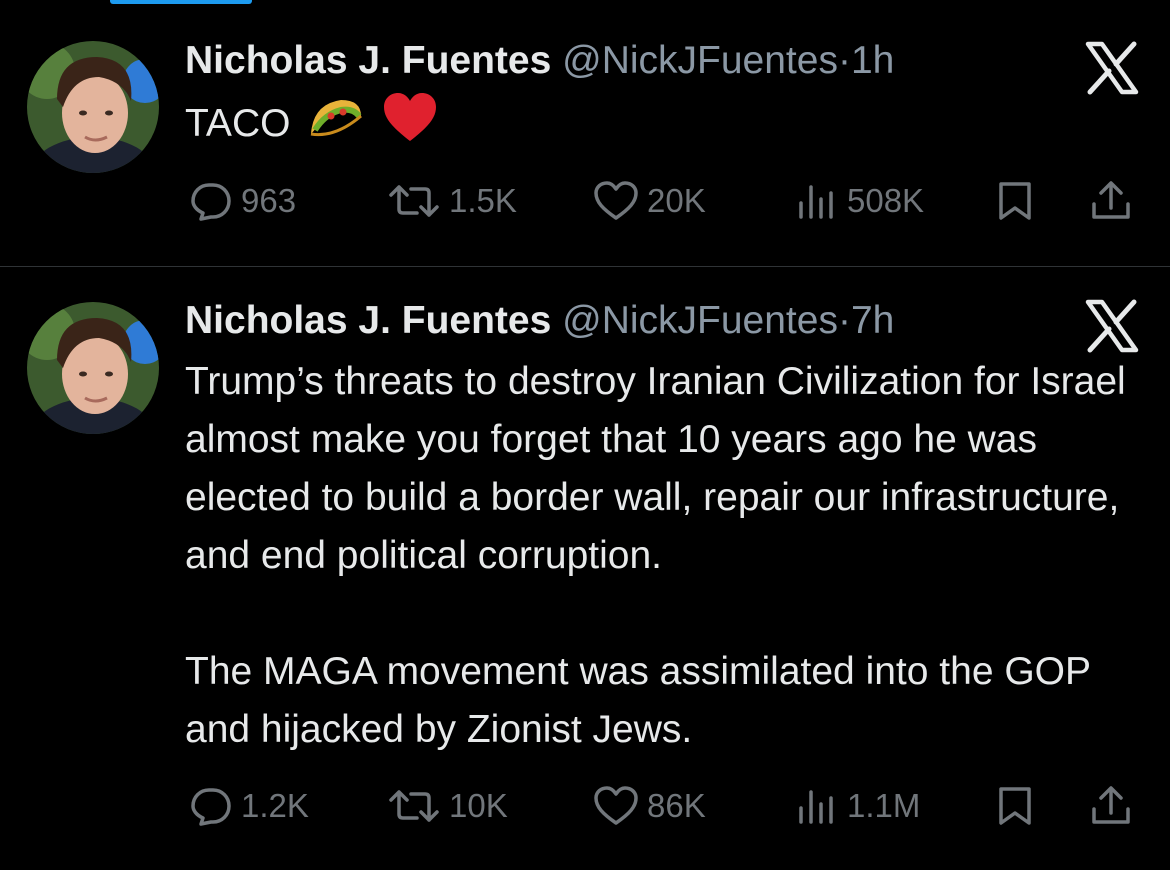 The width and height of the screenshot is (1170, 870). What do you see at coordinates (884, 805) in the screenshot?
I see `views-count: 1.1M` at bounding box center [884, 805].